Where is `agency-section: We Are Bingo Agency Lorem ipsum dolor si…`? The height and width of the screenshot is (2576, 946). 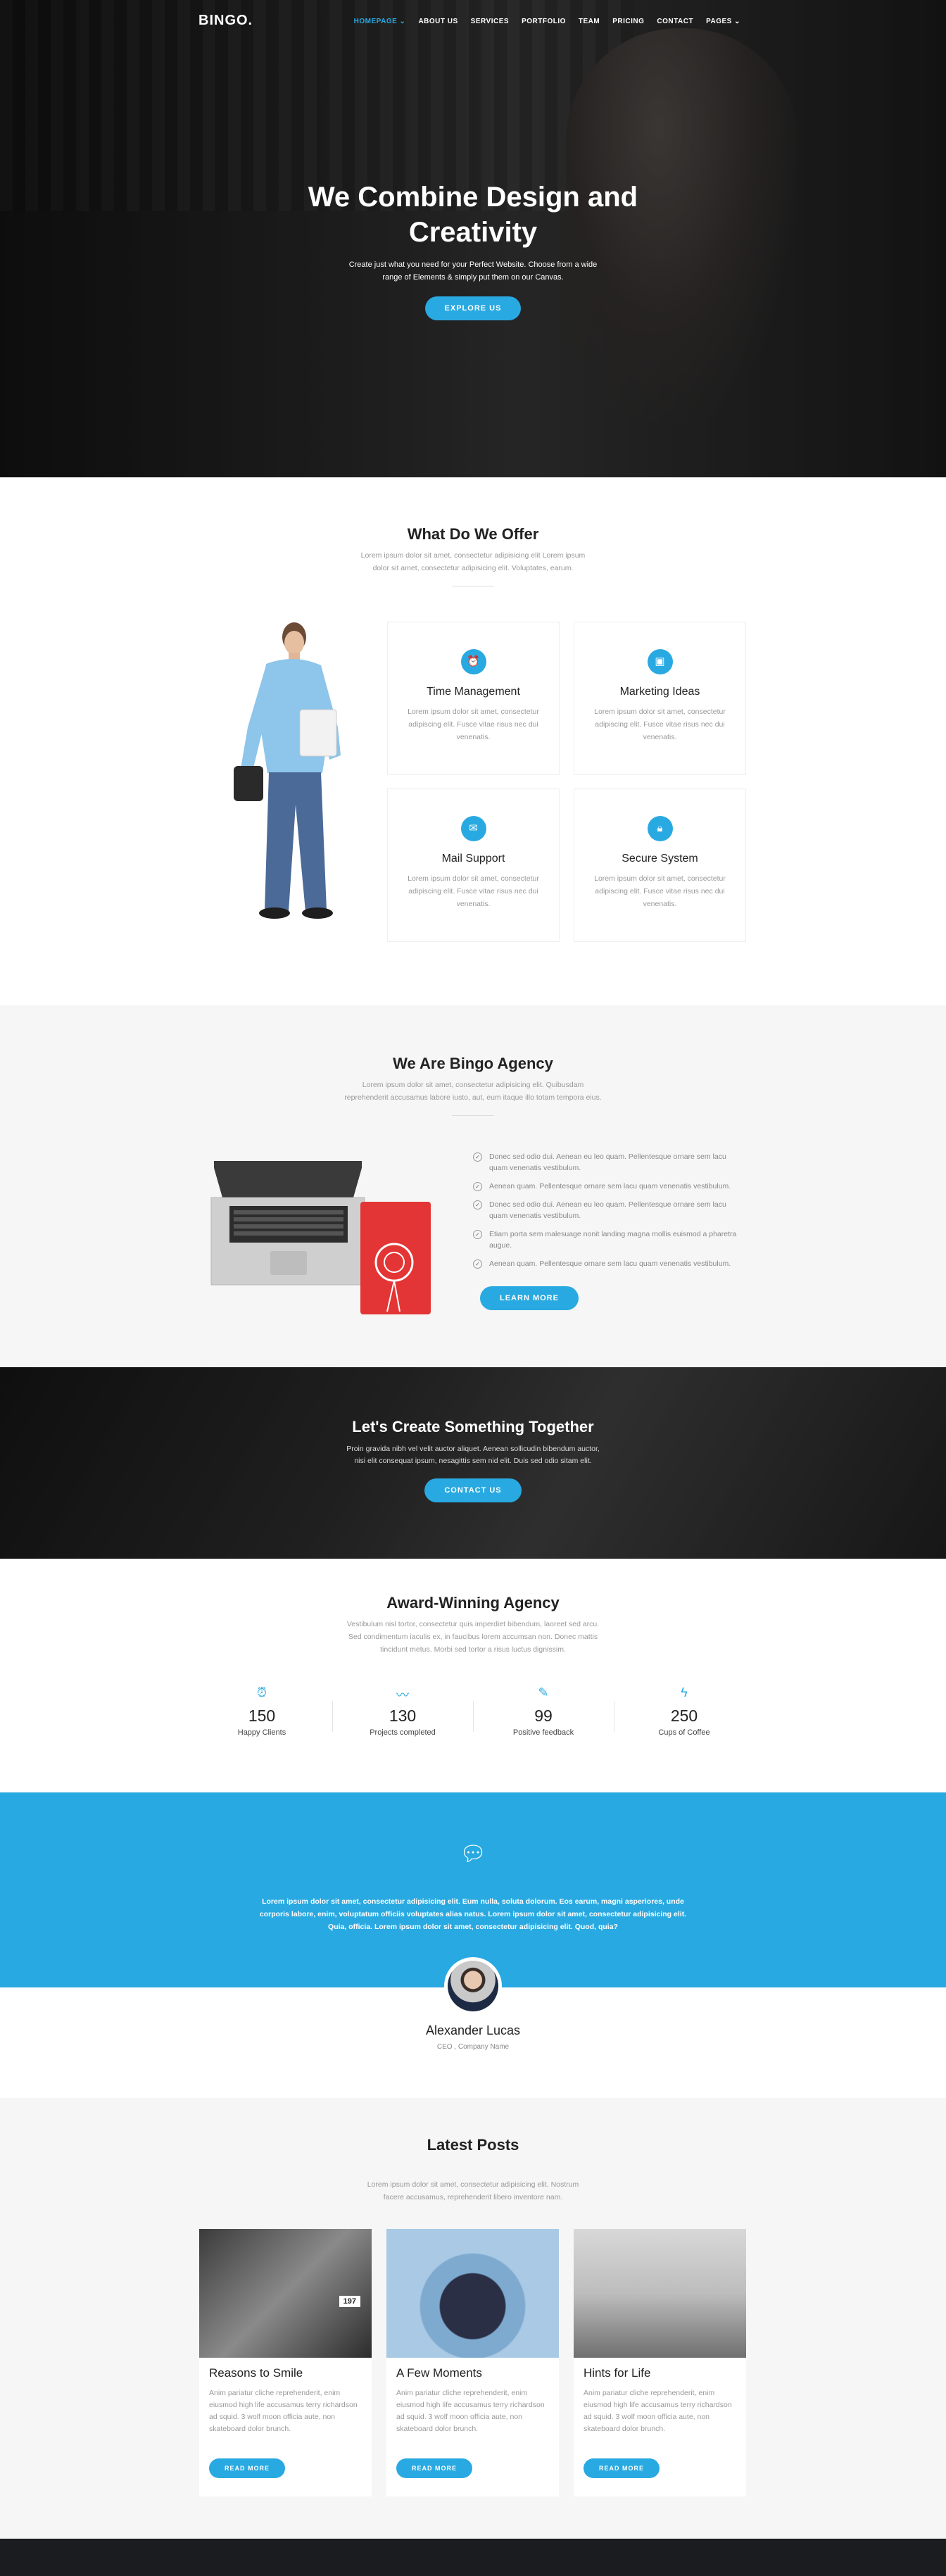 agency-section: We Are Bingo Agency Lorem ipsum dolor si… is located at coordinates (473, 1186).